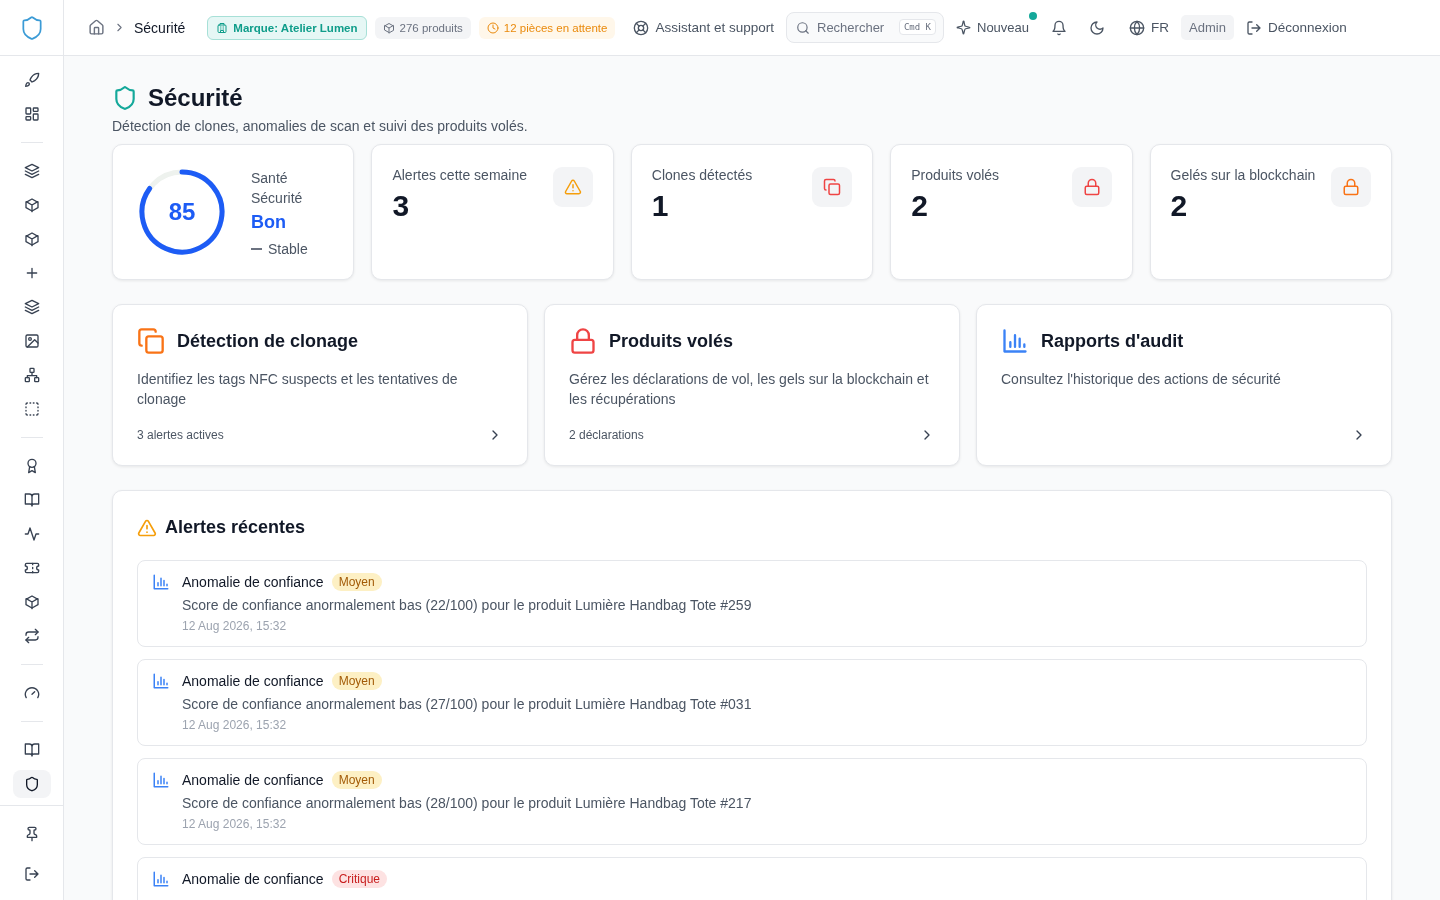 The height and width of the screenshot is (900, 1440). Describe the element at coordinates (160, 27) in the screenshot. I see `breadcrumb-current: Sécurité` at that location.